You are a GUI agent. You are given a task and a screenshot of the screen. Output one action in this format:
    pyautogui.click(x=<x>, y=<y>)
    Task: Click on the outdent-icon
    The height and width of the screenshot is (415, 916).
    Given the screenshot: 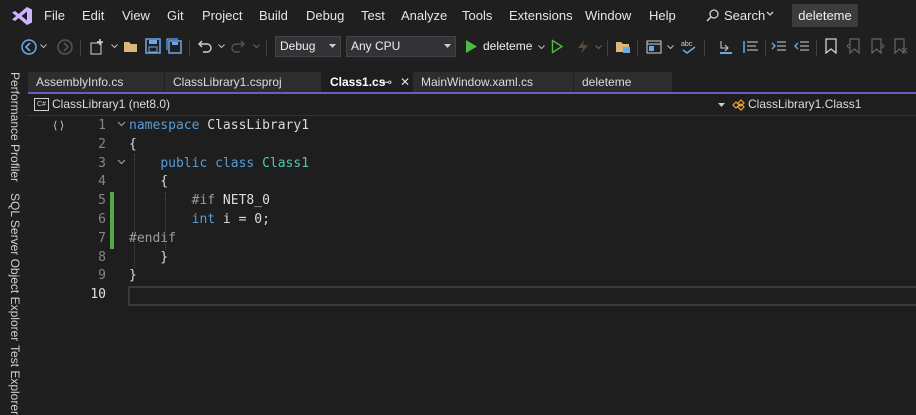 What is the action you would take?
    pyautogui.click(x=802, y=47)
    